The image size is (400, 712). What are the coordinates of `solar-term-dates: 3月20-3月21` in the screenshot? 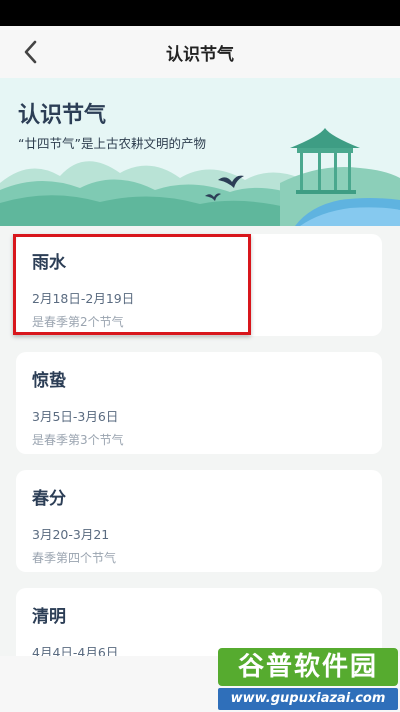 It's located at (71, 534).